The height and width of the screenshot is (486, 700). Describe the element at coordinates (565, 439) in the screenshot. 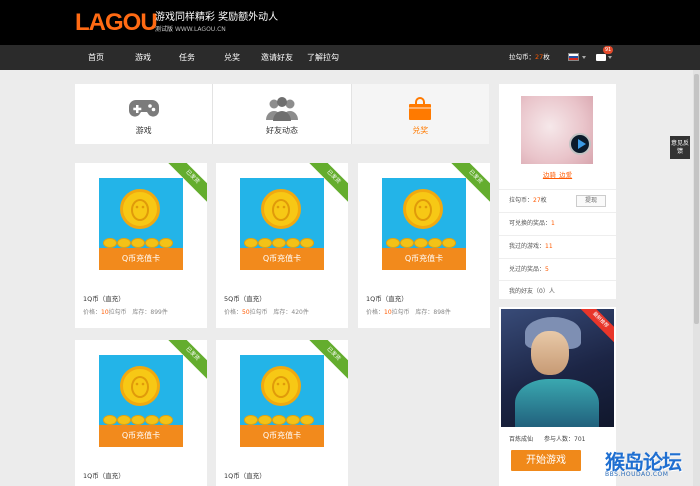

I see `featured-game-participants: 参与人数：701` at that location.